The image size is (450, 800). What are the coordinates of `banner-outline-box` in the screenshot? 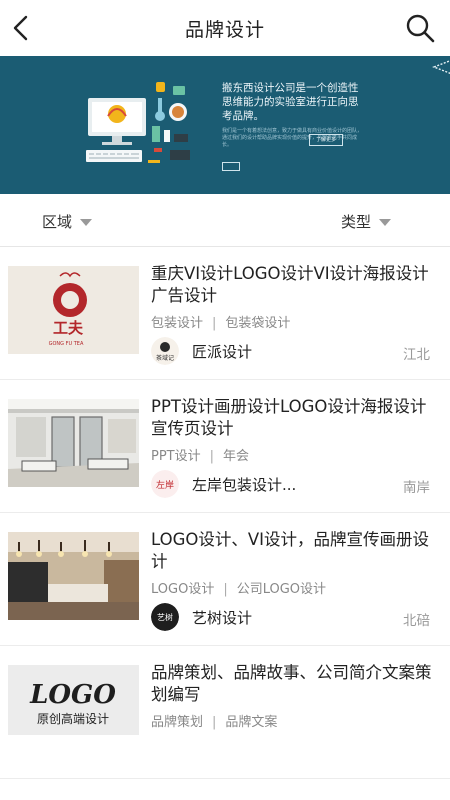 It's located at (231, 166).